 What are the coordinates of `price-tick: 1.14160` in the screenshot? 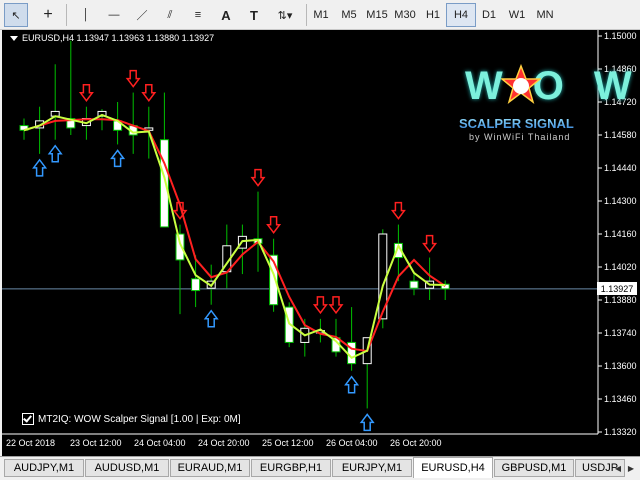 It's located at (620, 234).